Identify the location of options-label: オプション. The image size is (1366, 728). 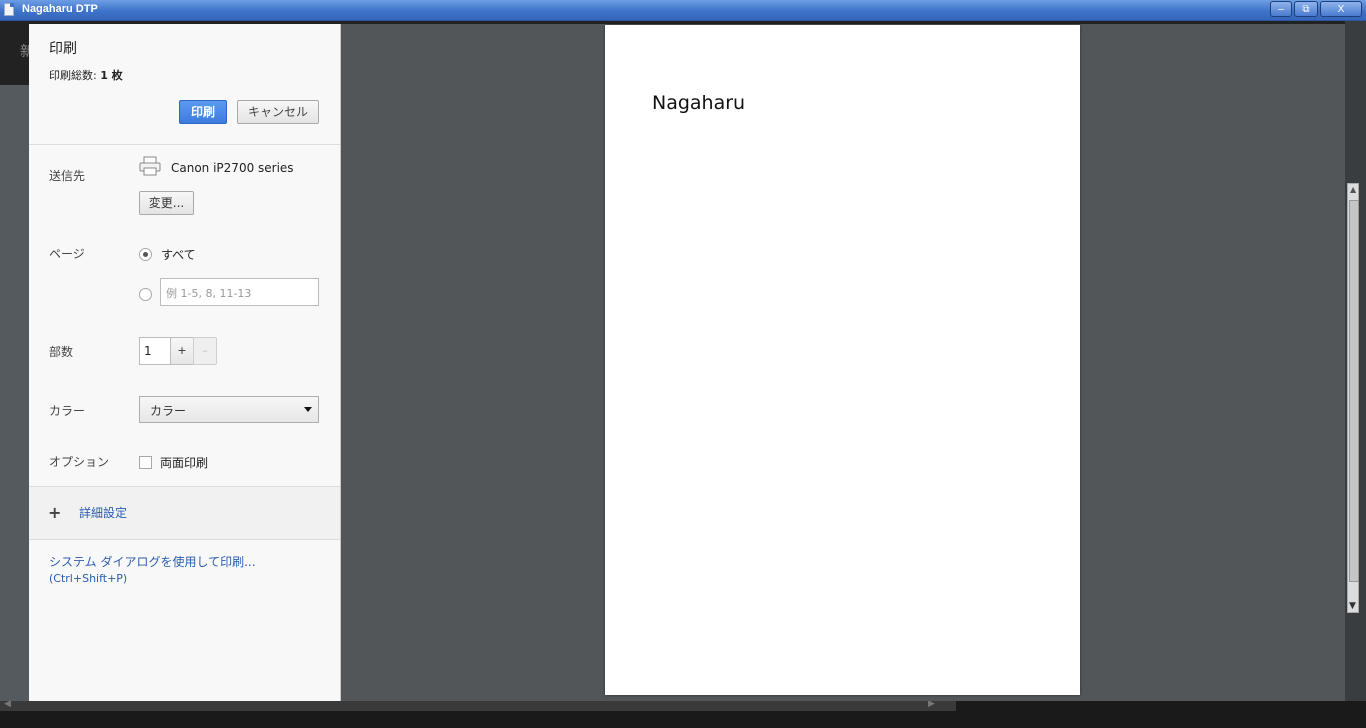
(79, 462).